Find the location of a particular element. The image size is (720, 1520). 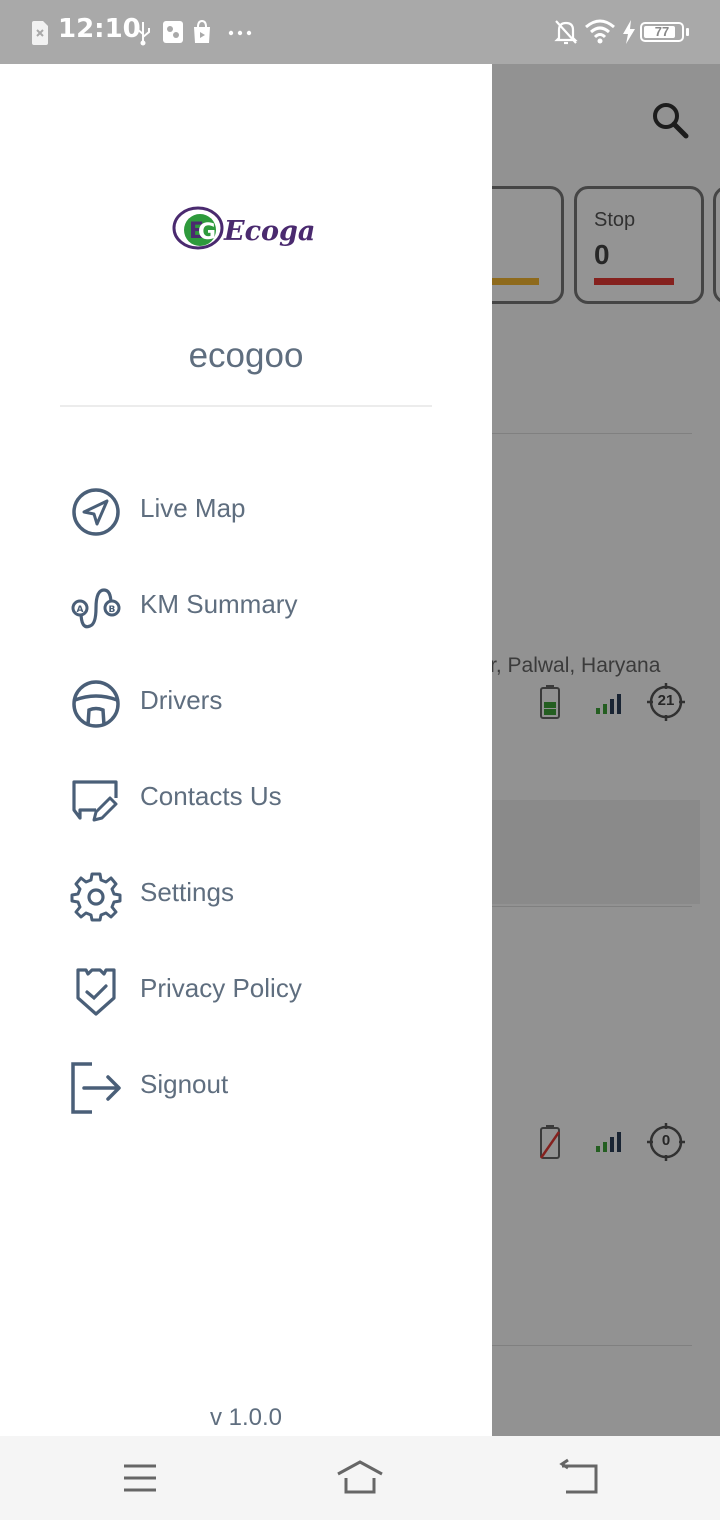

gear-icon is located at coordinates (96, 897).